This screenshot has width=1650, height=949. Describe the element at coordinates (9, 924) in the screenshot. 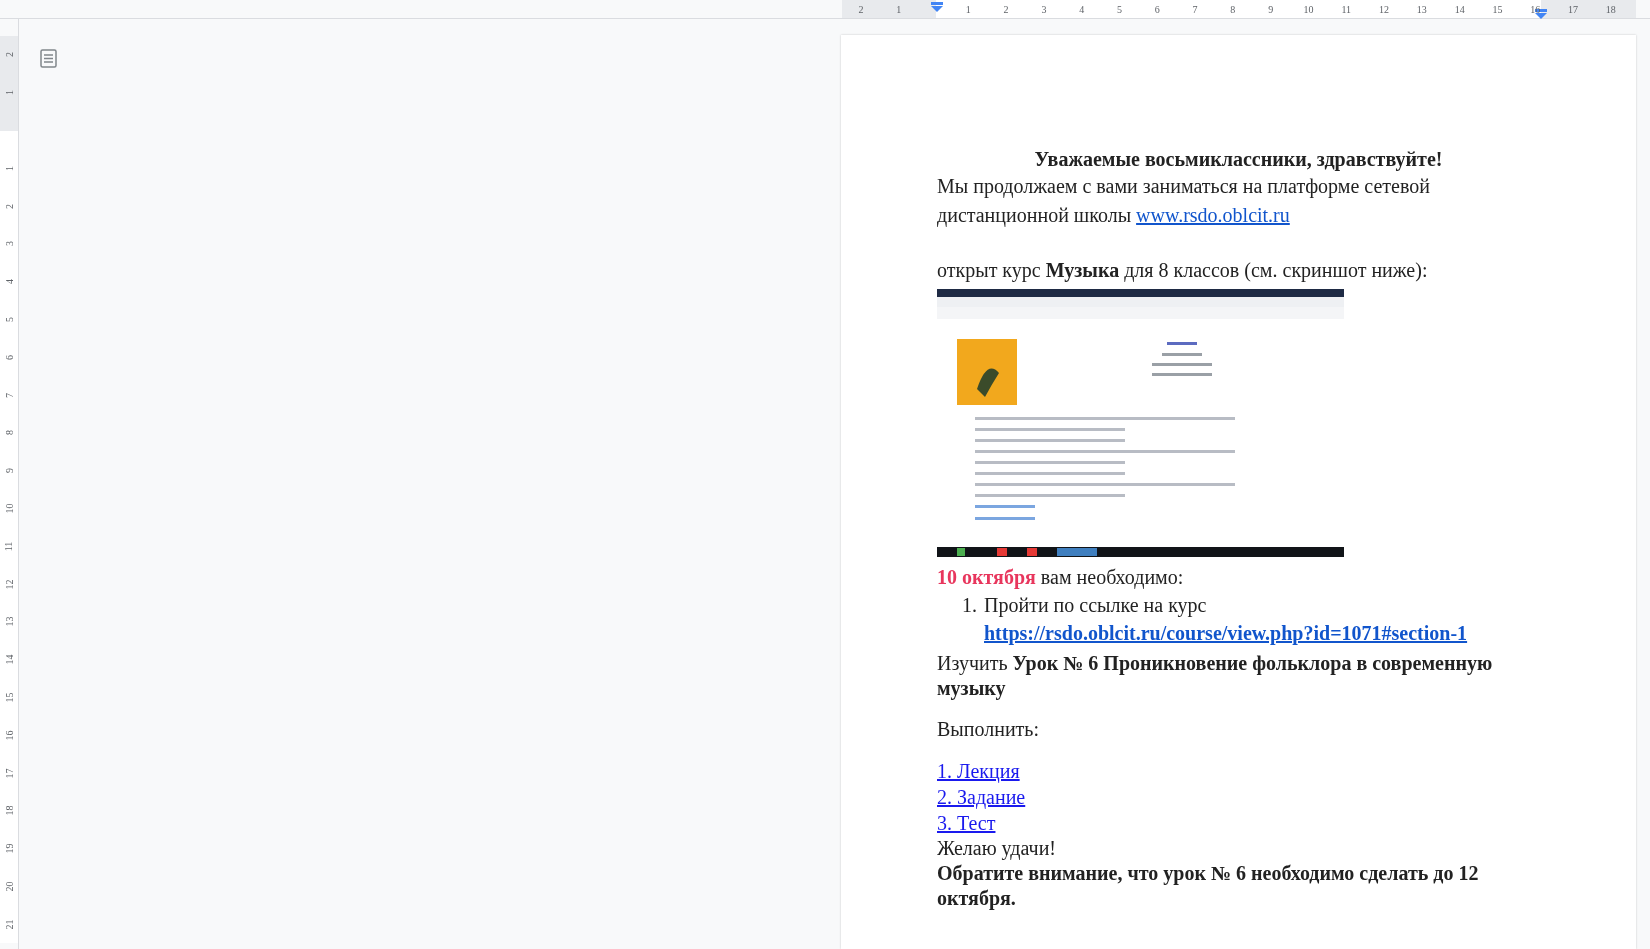

I see `ruler-number: 21` at that location.